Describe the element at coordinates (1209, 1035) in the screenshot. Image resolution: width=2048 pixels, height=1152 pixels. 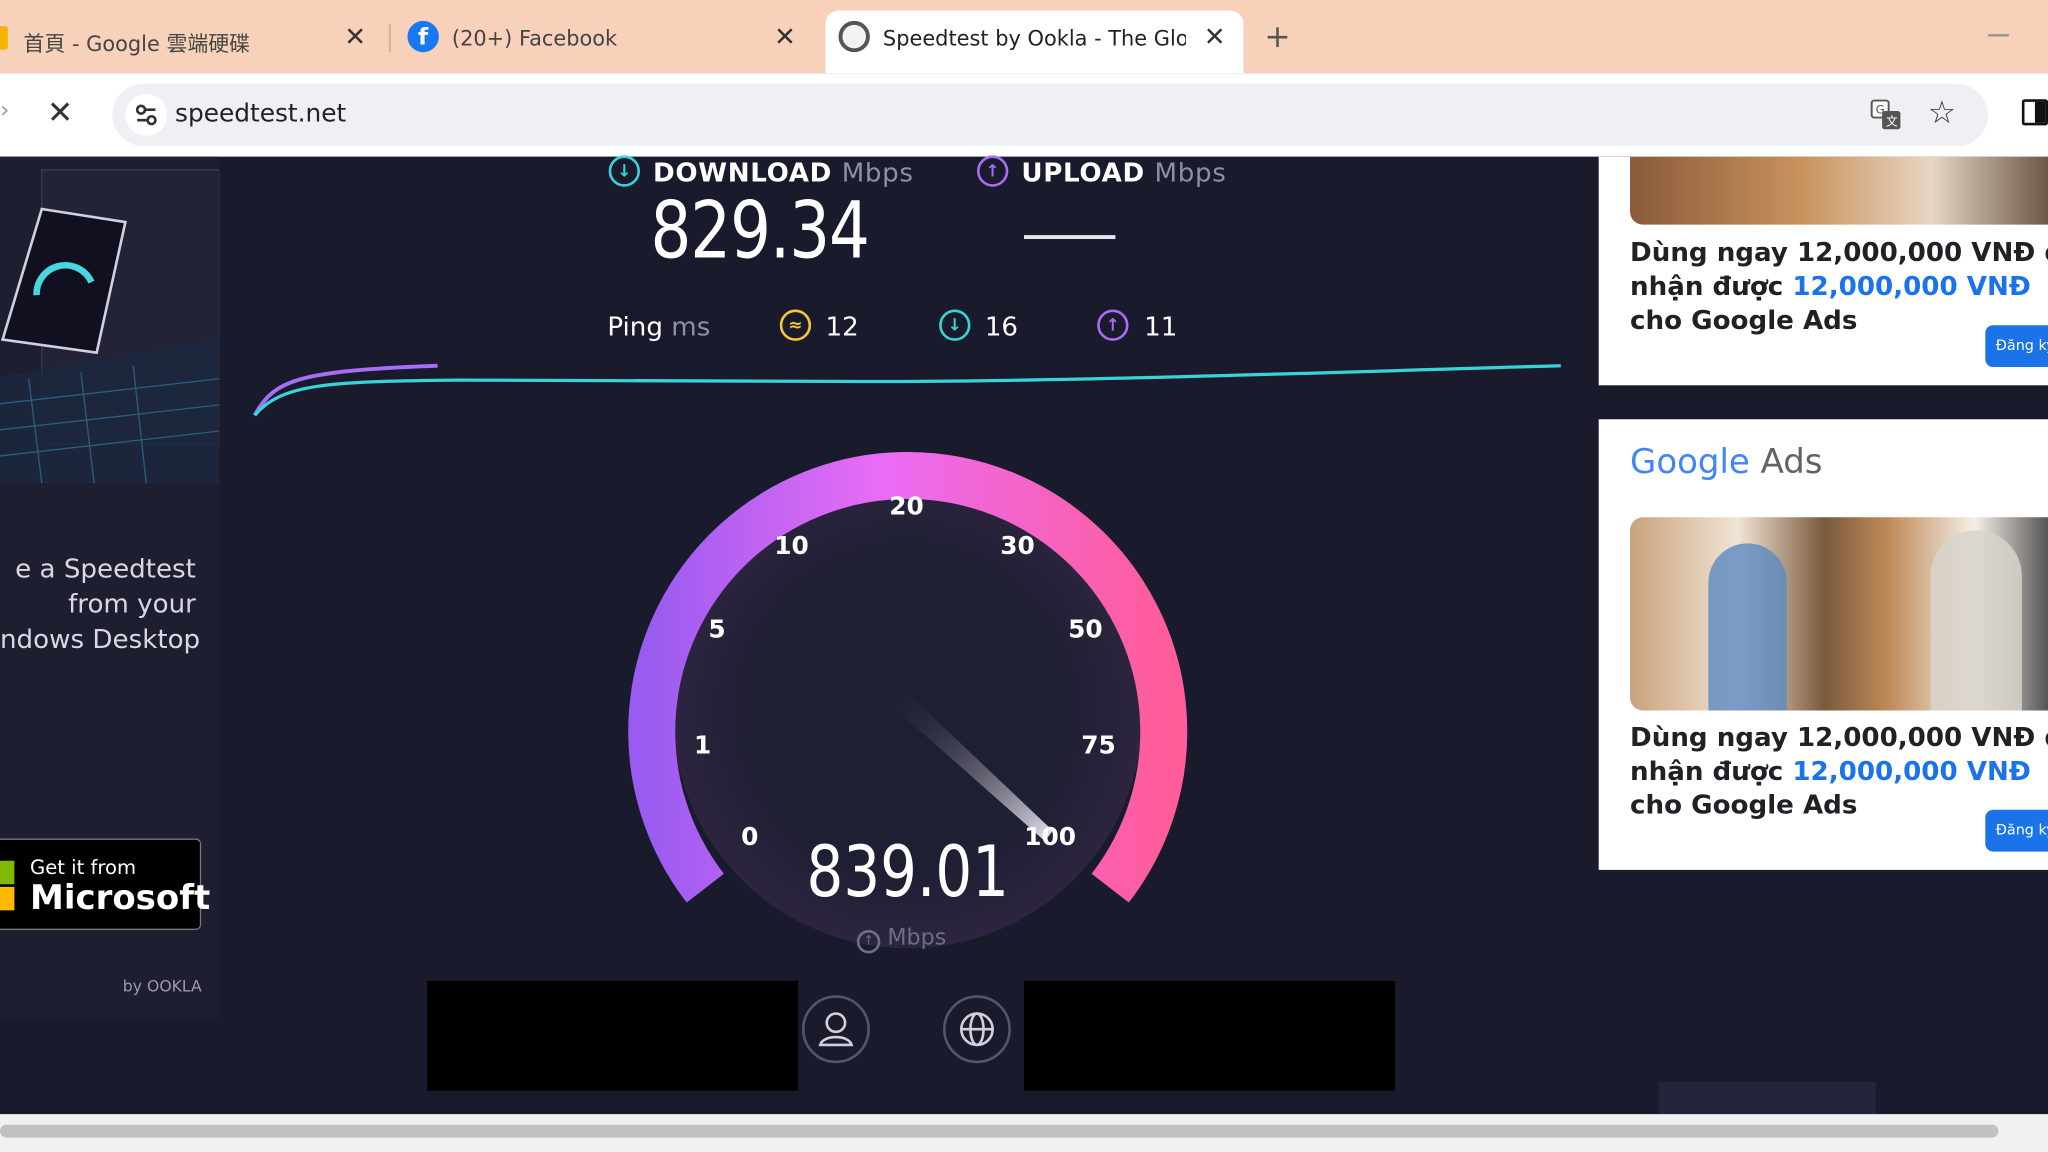
I see `redacted-box-right` at that location.